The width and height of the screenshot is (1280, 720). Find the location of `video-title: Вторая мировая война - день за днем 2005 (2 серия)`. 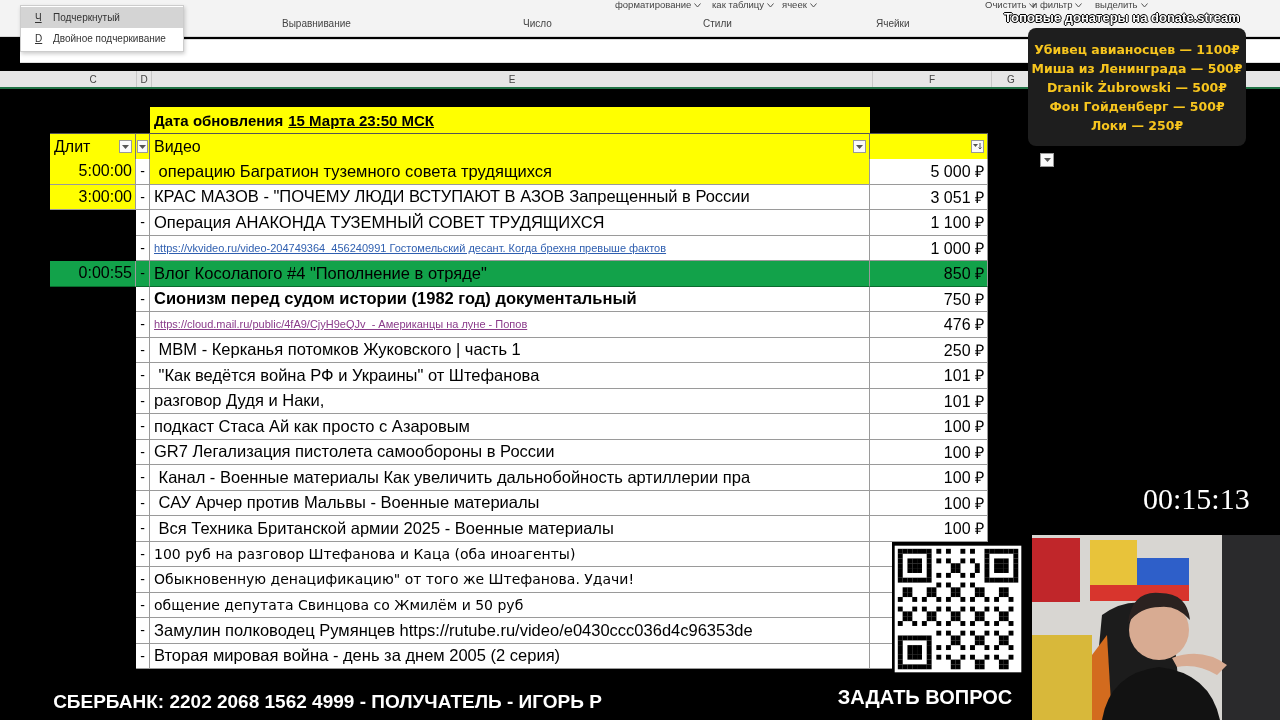

video-title: Вторая мировая война - день за днем 2005 (2 серия) is located at coordinates (357, 656).